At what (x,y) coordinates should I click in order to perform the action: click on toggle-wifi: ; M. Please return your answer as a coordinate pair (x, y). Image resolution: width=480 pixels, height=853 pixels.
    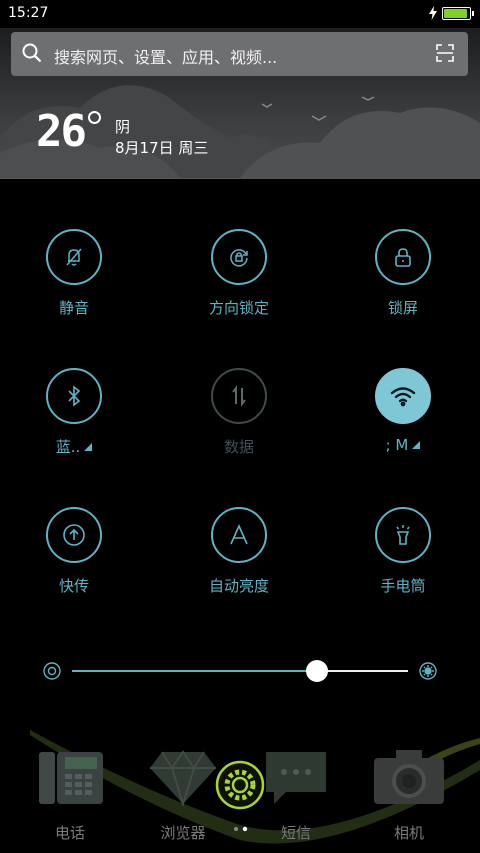
    Looking at the image, I should click on (404, 423).